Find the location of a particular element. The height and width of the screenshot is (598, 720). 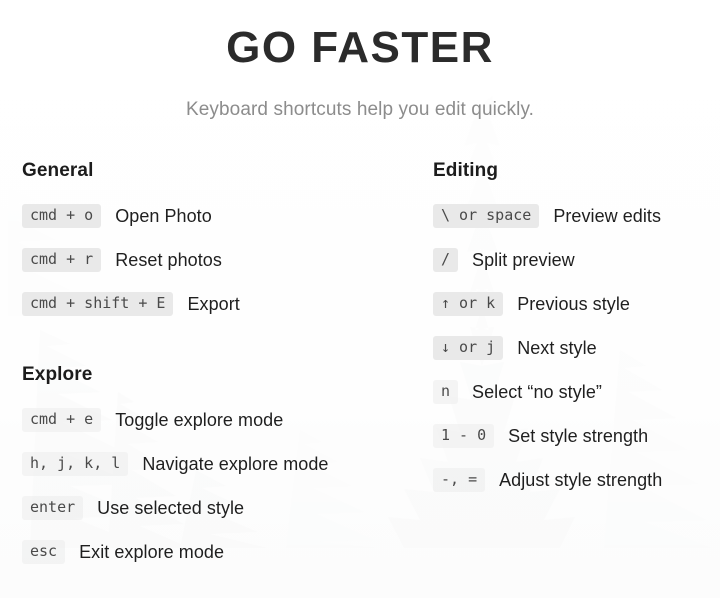

key-badge: cmd + o is located at coordinates (62, 216).